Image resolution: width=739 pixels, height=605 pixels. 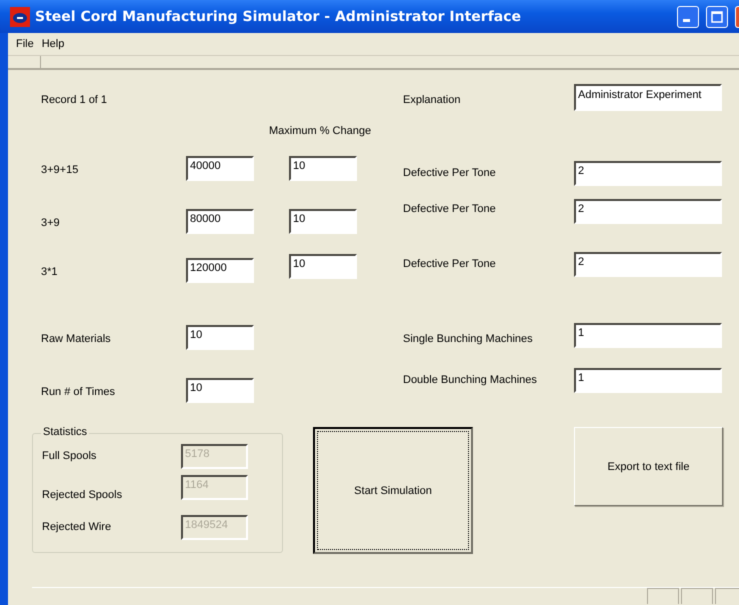 I want to click on column-header: Maximum % Change, so click(x=320, y=131).